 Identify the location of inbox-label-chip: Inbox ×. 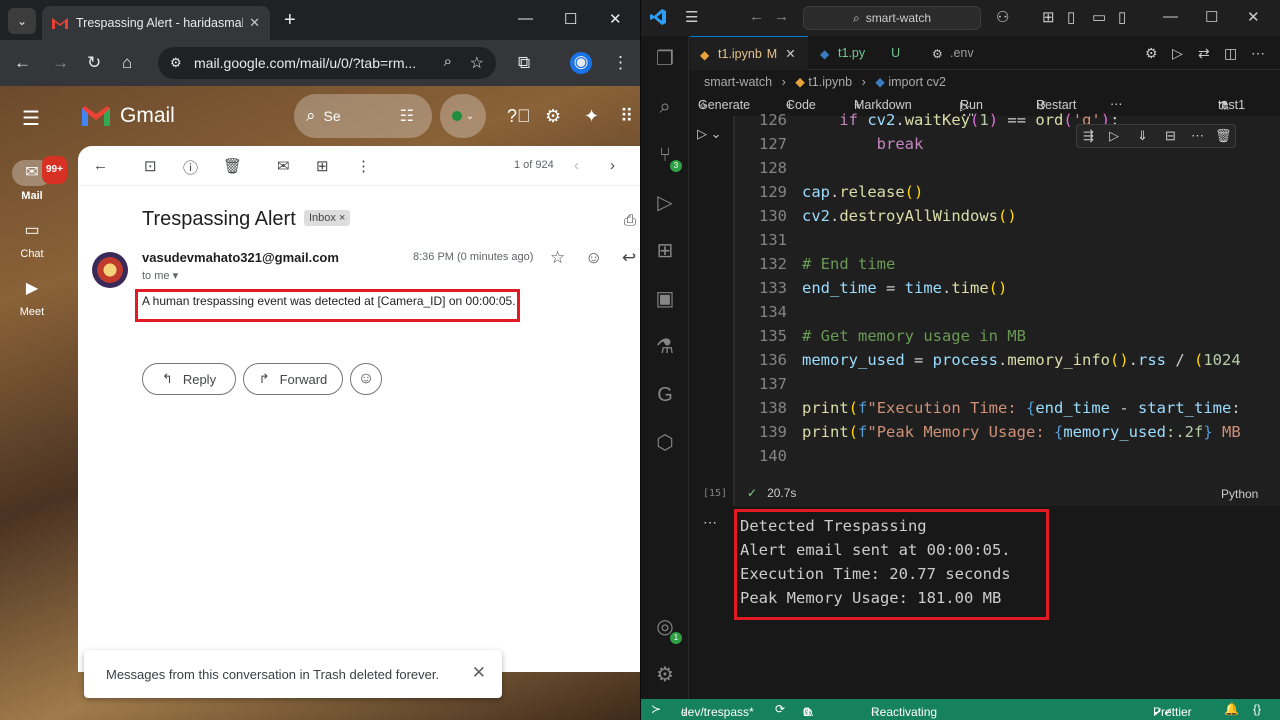
(327, 218).